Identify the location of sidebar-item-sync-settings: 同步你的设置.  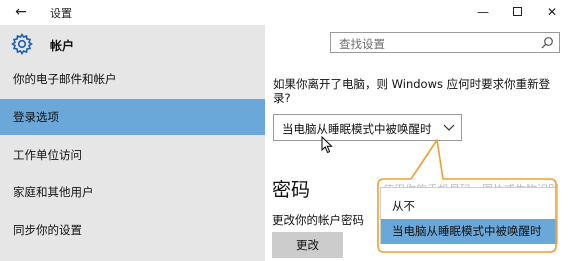
(132, 230).